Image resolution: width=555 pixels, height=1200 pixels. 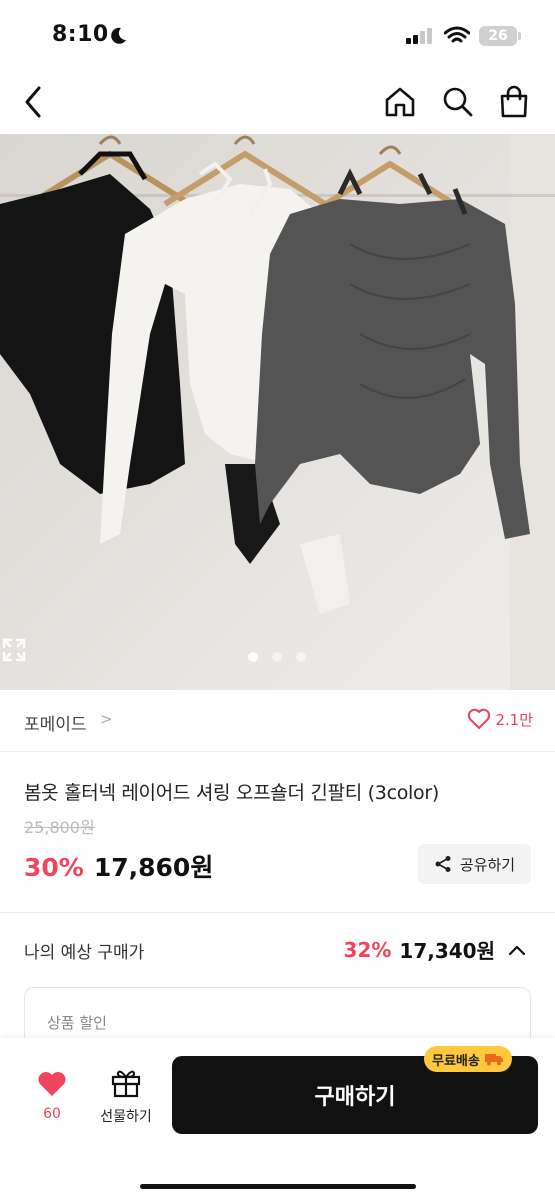 I want to click on share-button: 공유하기, so click(x=474, y=864).